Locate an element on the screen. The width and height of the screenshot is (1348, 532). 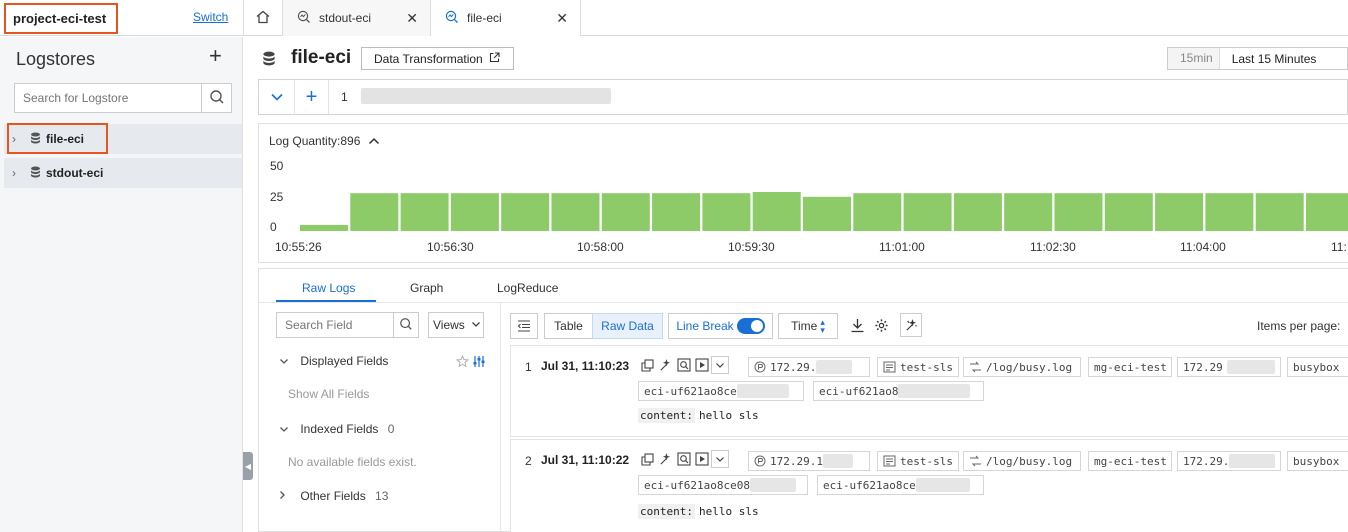
tab-raw-logs: Raw Logs is located at coordinates (328, 288).